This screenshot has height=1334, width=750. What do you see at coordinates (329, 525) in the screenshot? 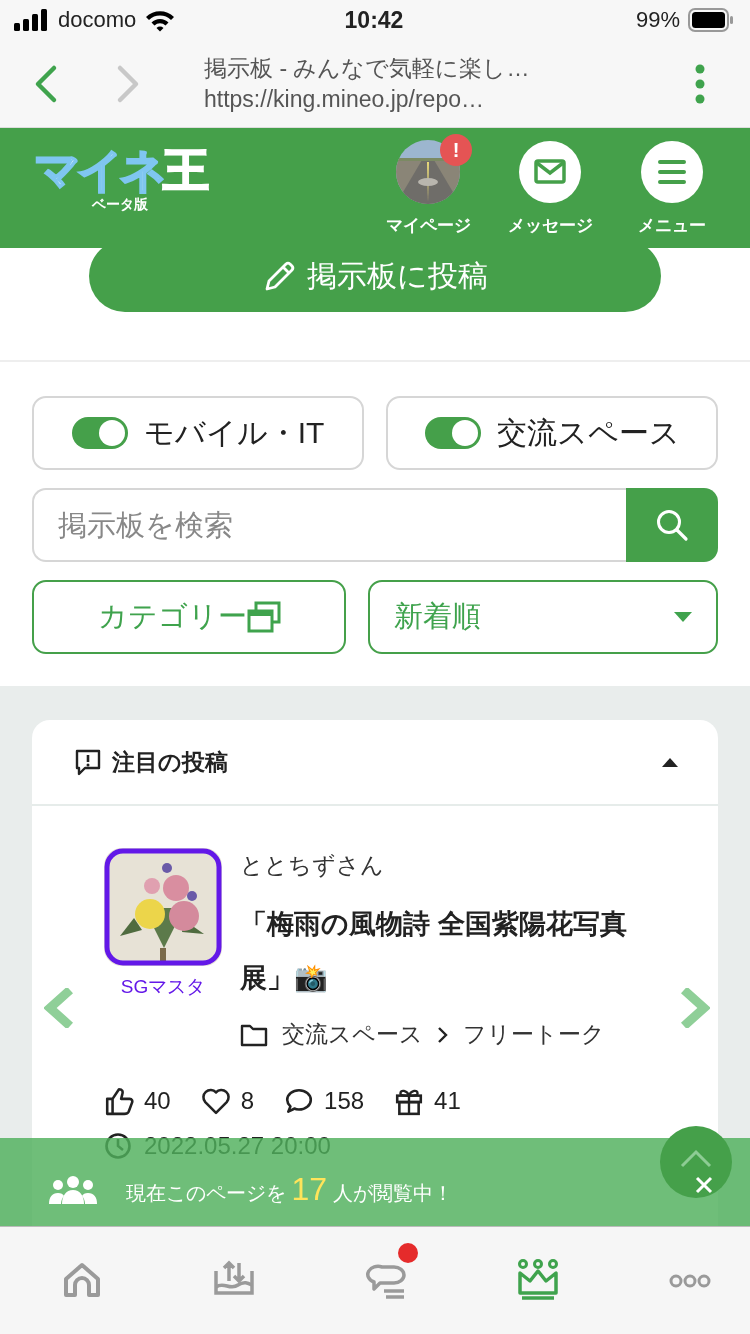
I see `search-field: 掲示板を検索` at bounding box center [329, 525].